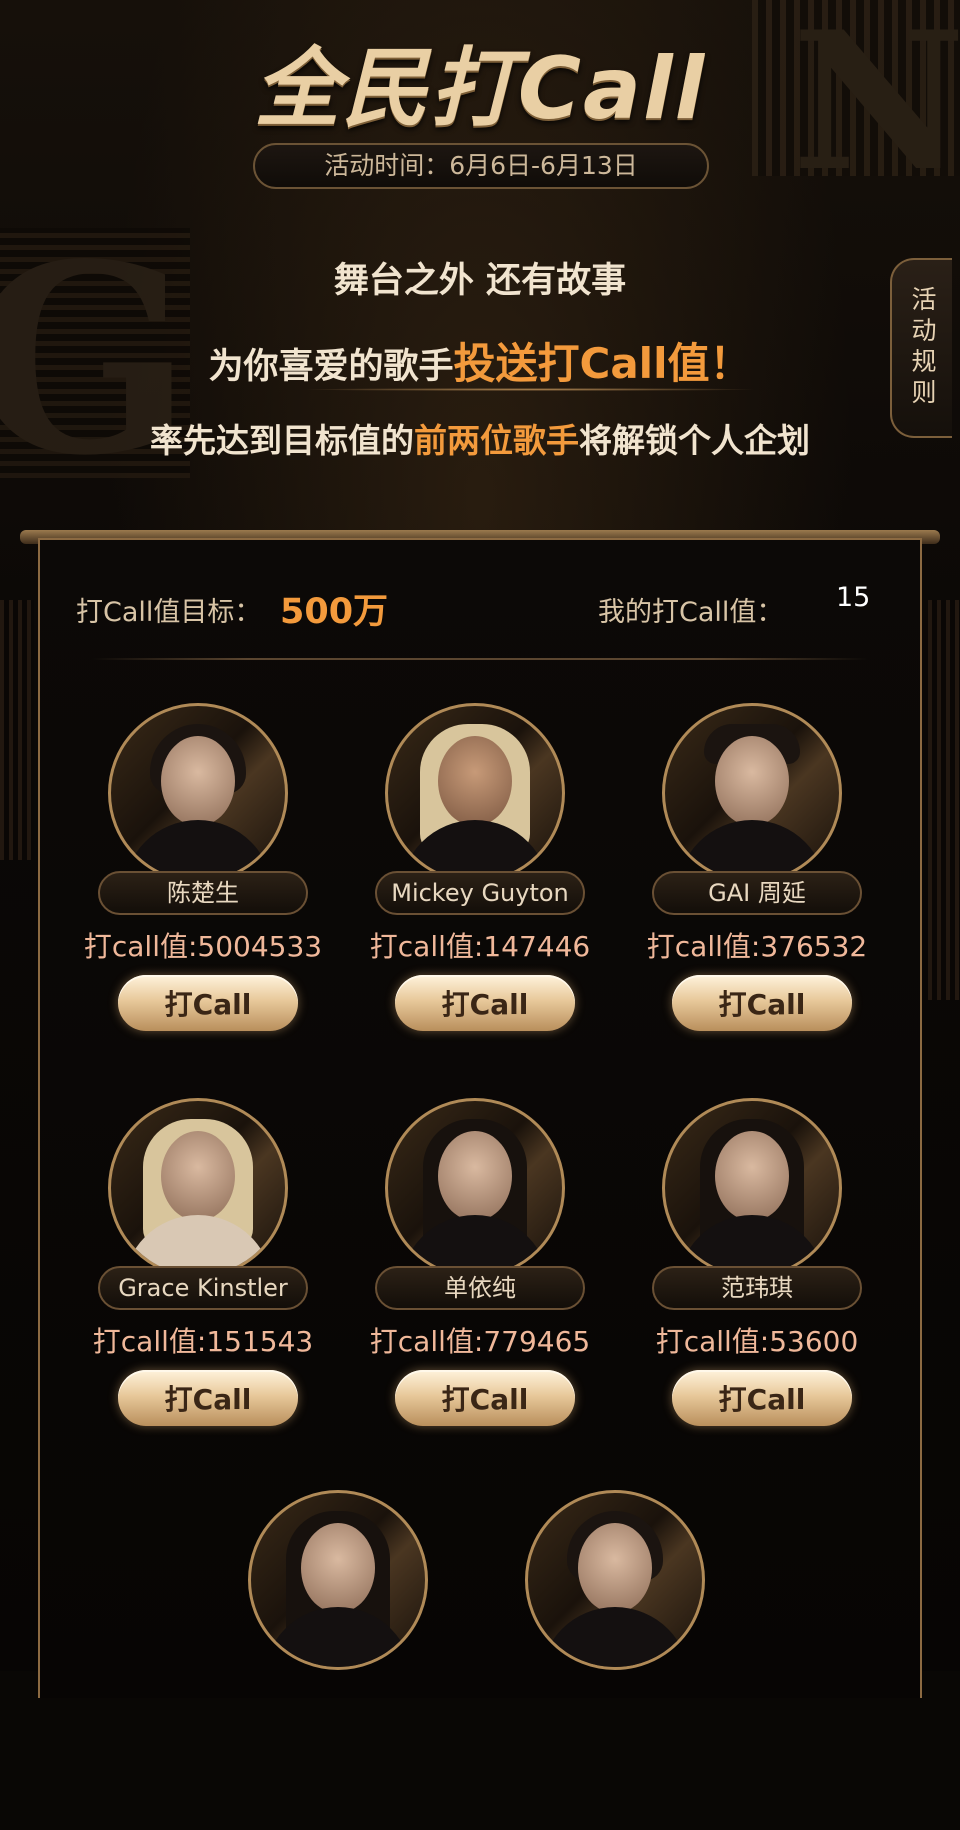 This screenshot has width=960, height=1830. I want to click on singer-card: GAI 周延 打call值:376532 打Call, so click(757, 873).